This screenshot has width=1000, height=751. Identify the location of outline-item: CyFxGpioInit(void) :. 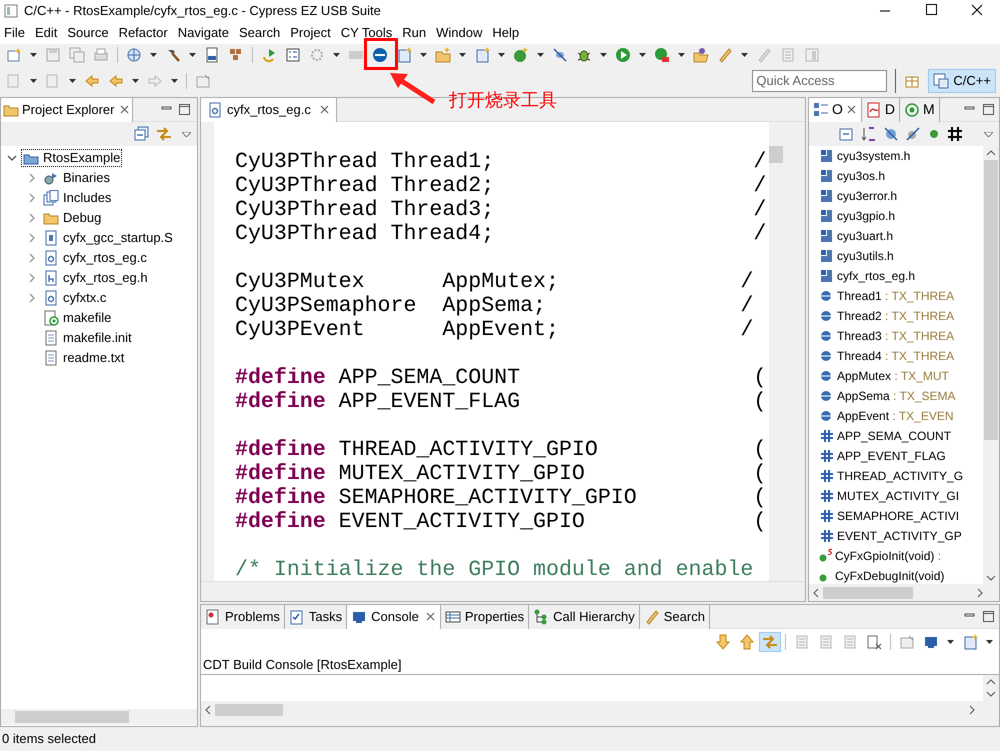
(888, 556).